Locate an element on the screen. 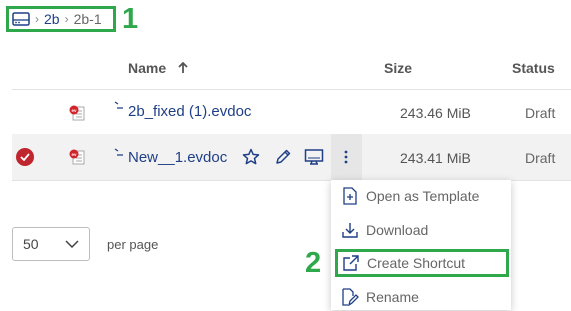 This screenshot has height=311, width=571. table-row: ev New__1.evdoc 243.41 MiB Draft is located at coordinates (285, 157).